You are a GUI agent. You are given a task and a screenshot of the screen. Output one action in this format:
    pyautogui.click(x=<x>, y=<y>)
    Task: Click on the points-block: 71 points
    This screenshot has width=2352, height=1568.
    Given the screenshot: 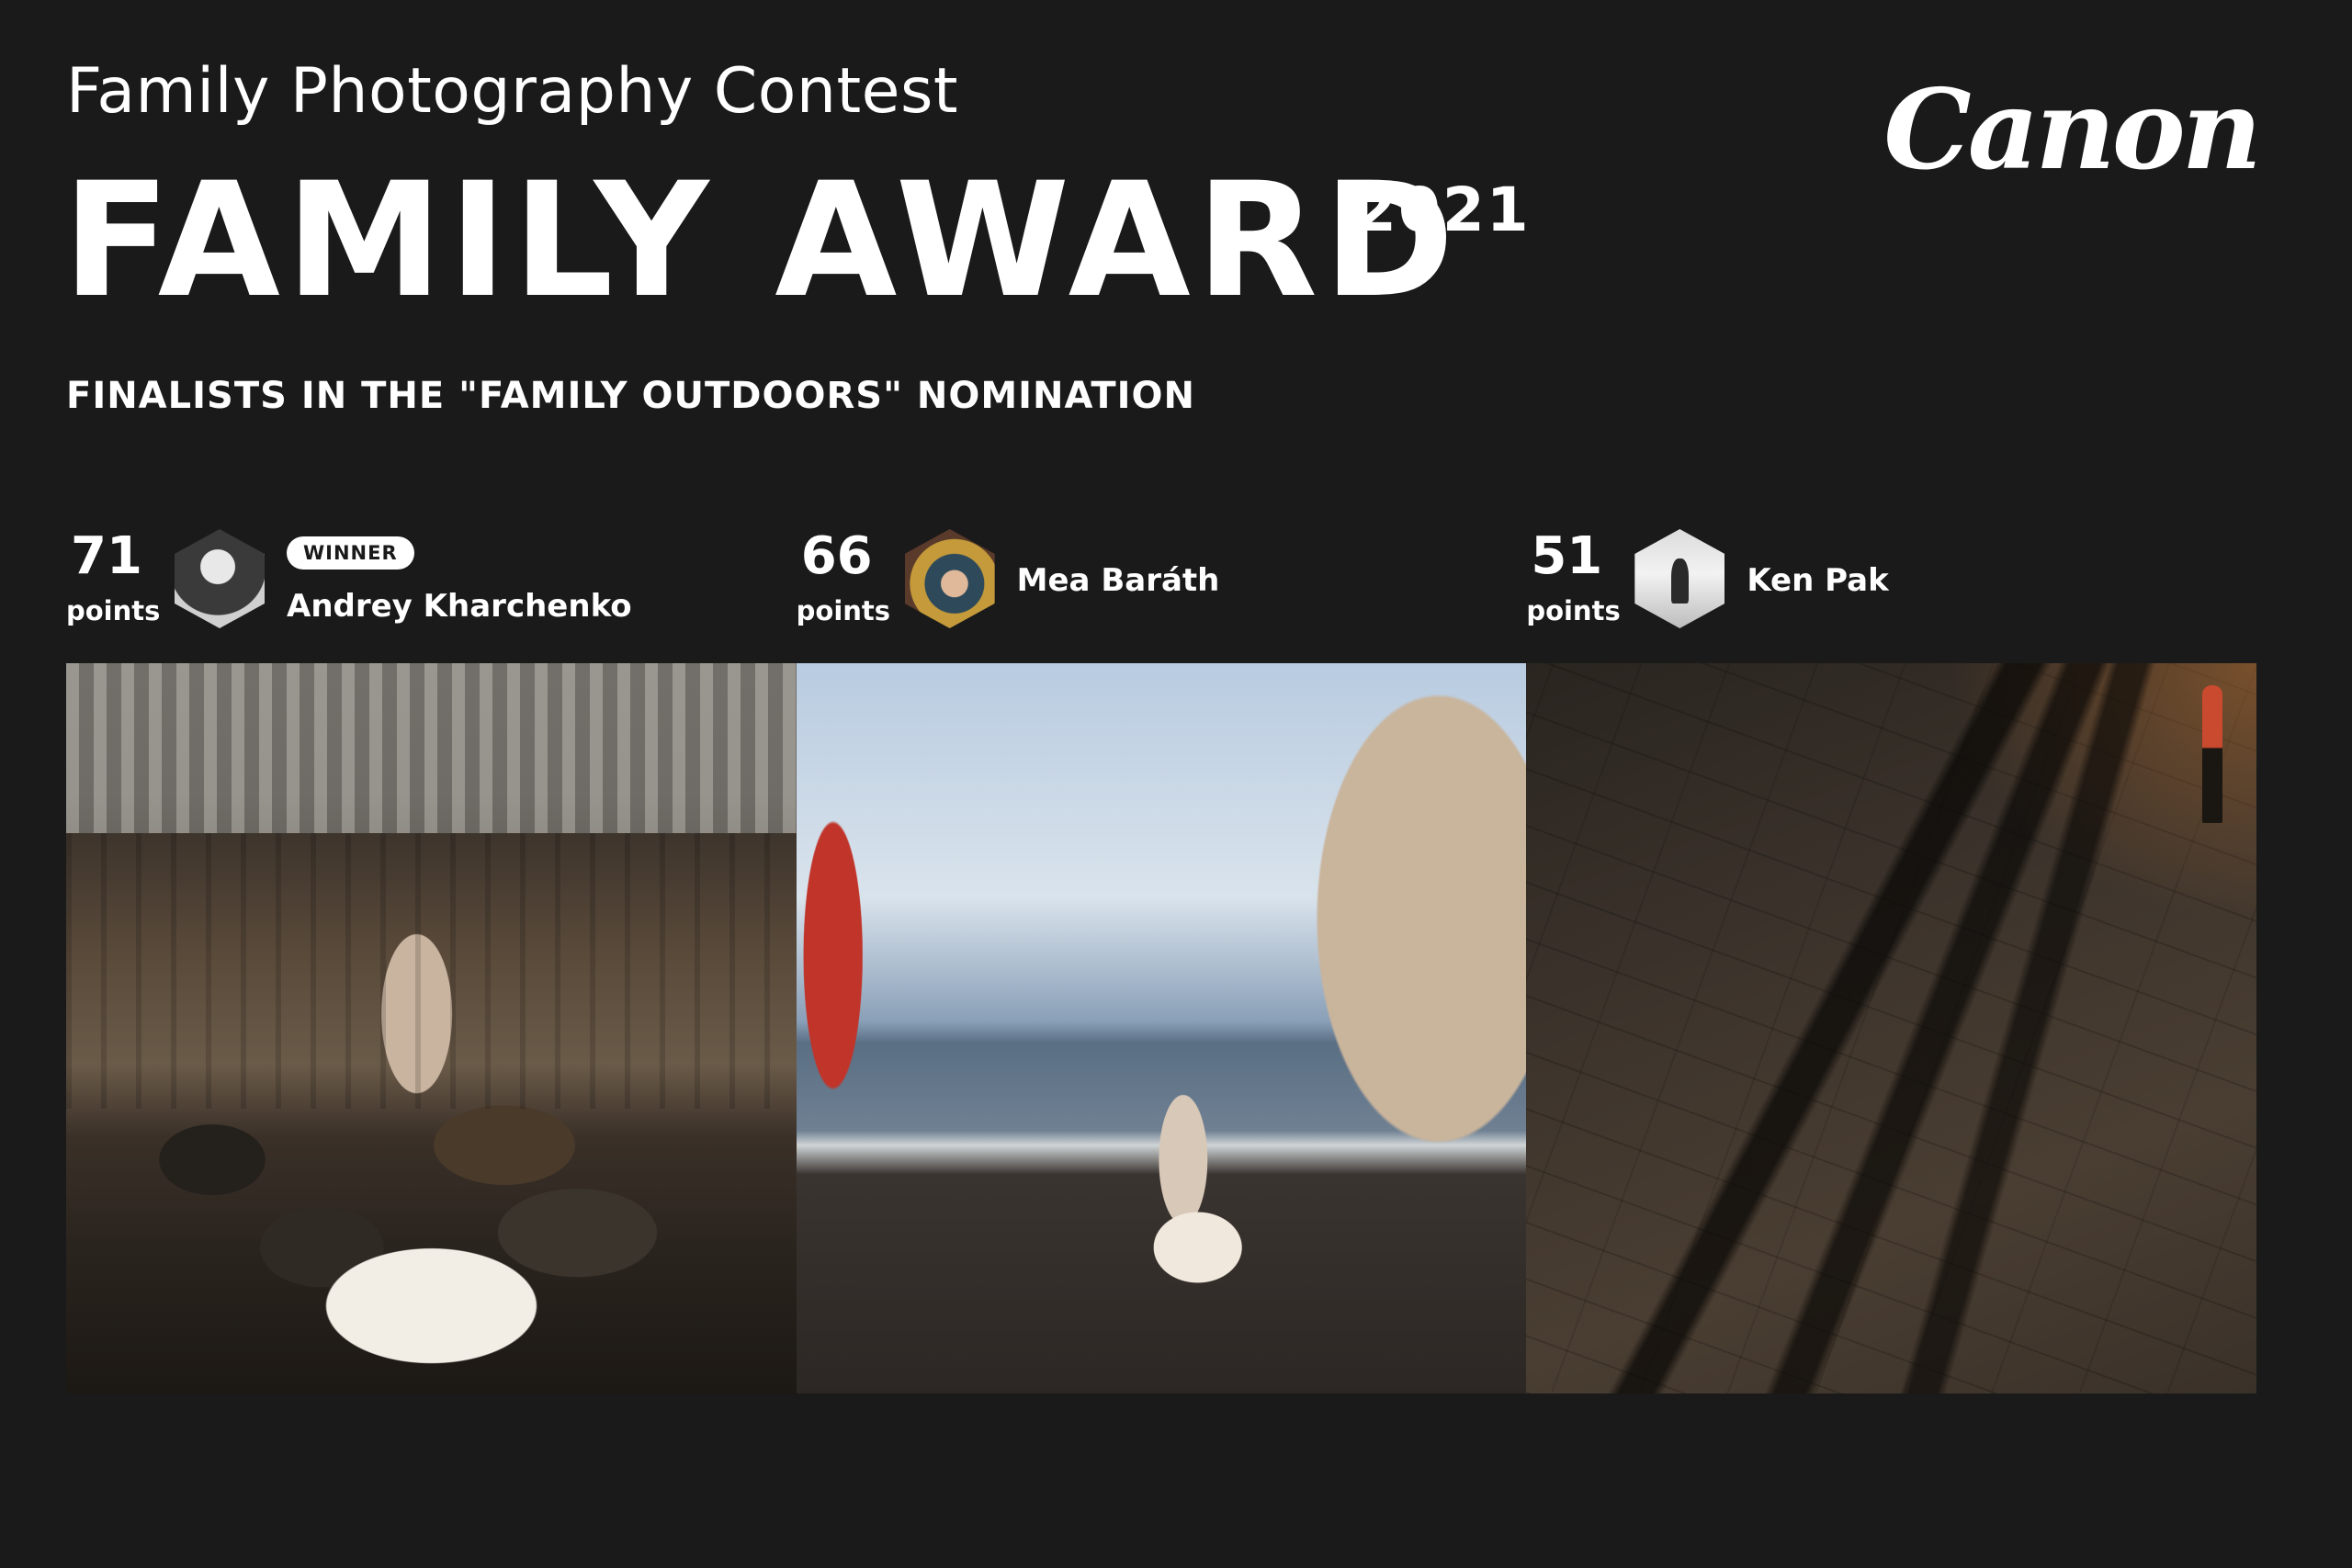 What is the action you would take?
    pyautogui.click(x=113, y=577)
    